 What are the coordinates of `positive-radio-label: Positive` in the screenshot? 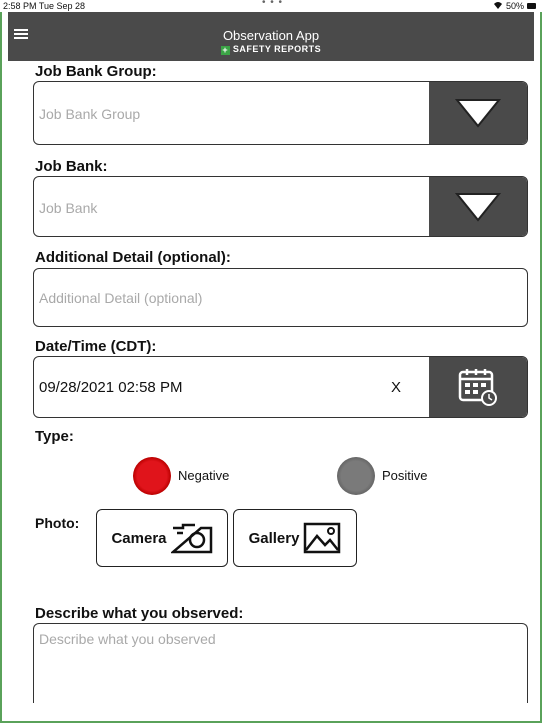 It's located at (405, 475).